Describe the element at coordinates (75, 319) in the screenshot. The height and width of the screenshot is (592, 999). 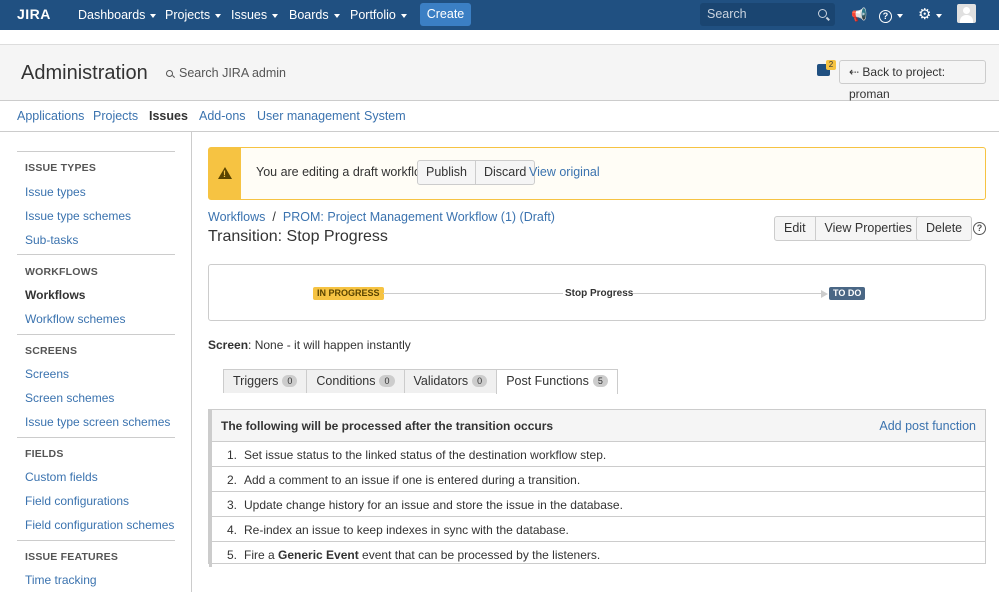
I see `sidebar-item-workflow-schemes: Workflow schemes` at that location.